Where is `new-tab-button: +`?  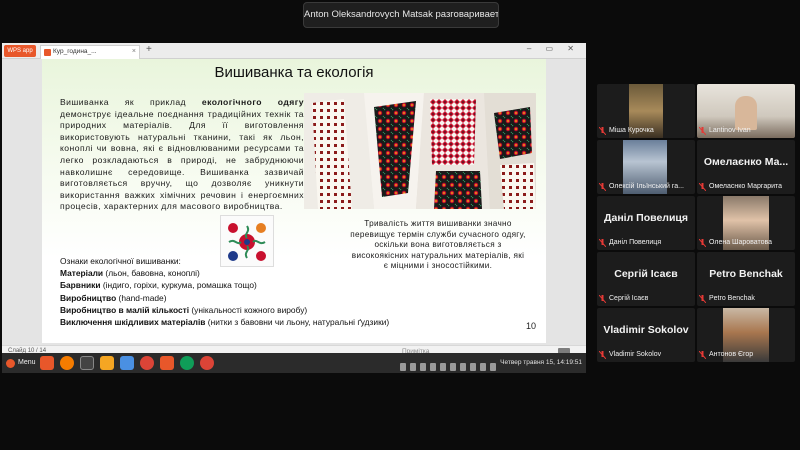
new-tab-button: + is located at coordinates (149, 49).